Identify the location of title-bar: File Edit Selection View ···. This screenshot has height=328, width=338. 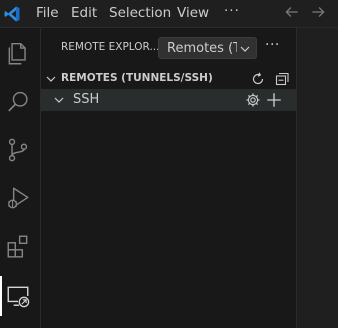
(169, 14).